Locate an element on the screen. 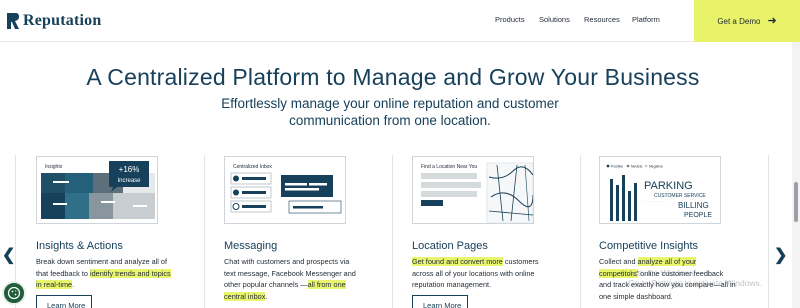 The height and width of the screenshot is (308, 800). location-illustration: Find a Location Near You is located at coordinates (473, 190).